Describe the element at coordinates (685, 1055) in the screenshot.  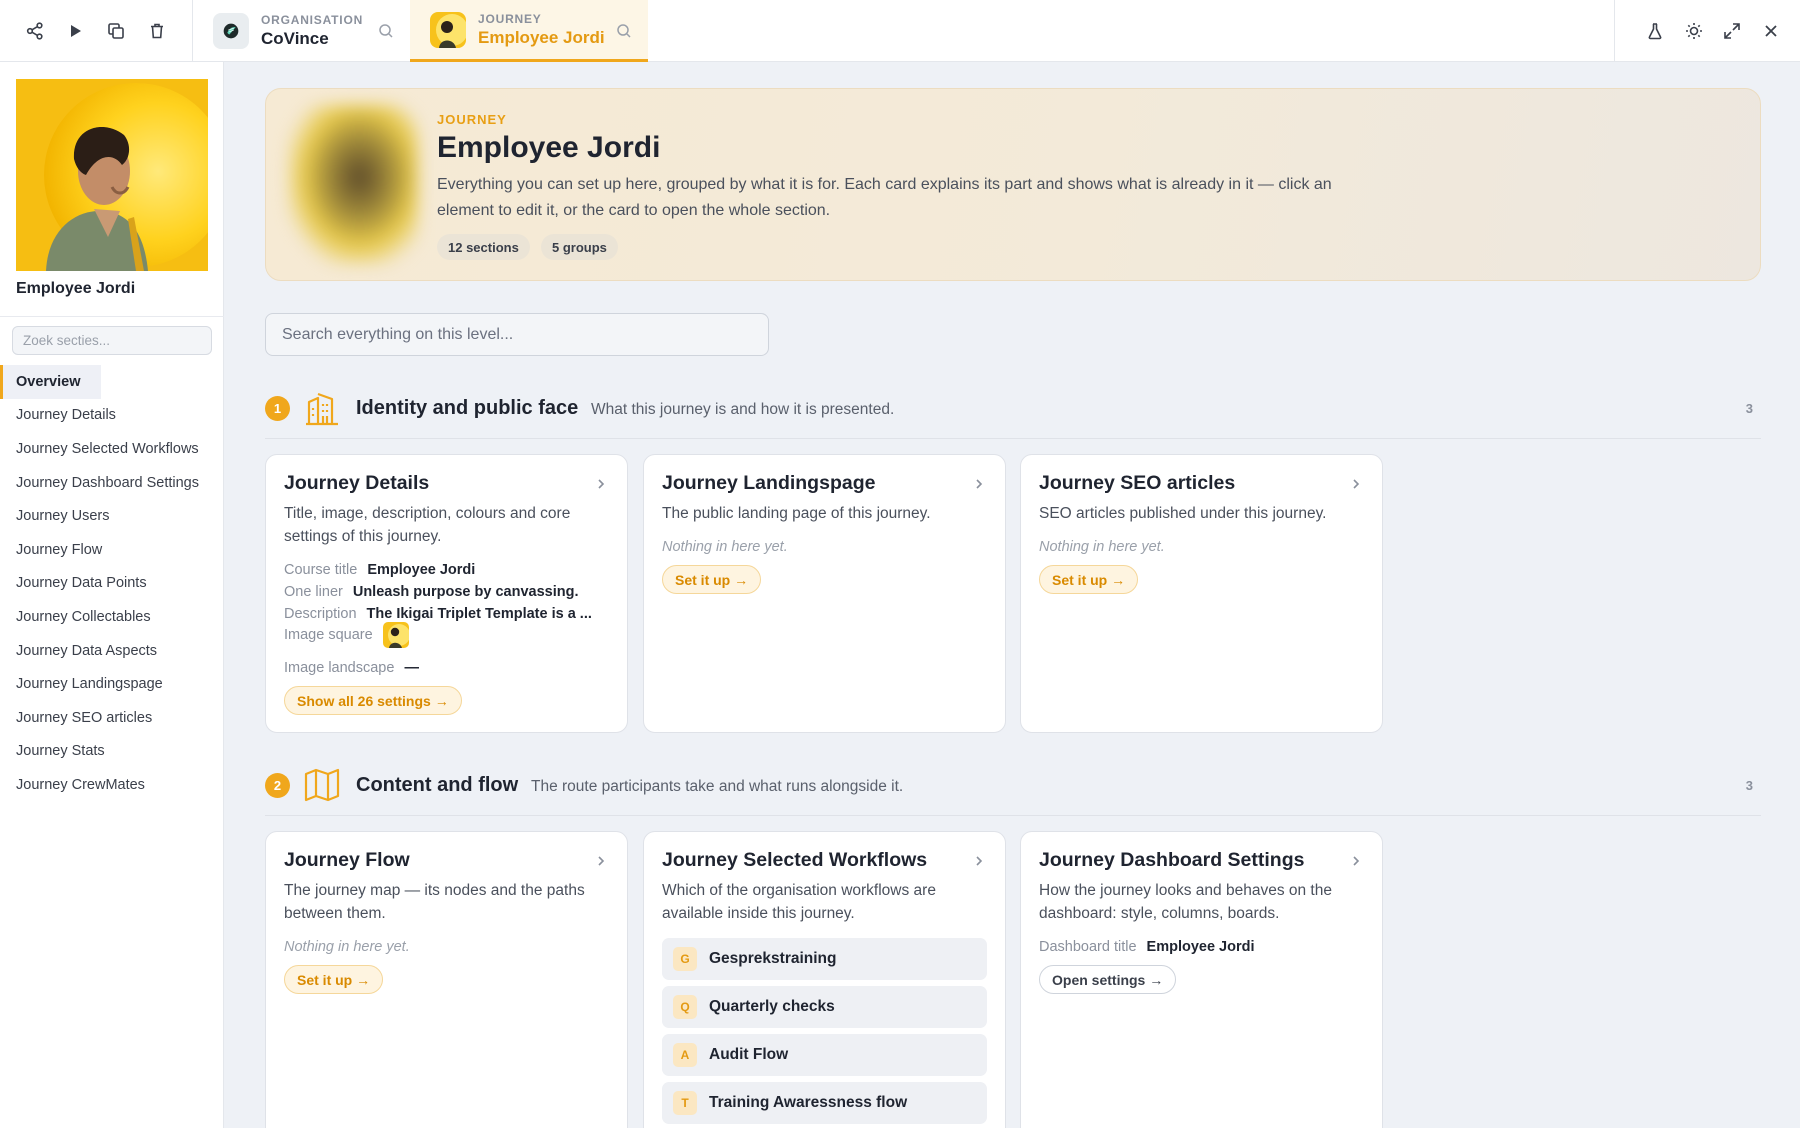
I see `workflow-badge: A` at that location.